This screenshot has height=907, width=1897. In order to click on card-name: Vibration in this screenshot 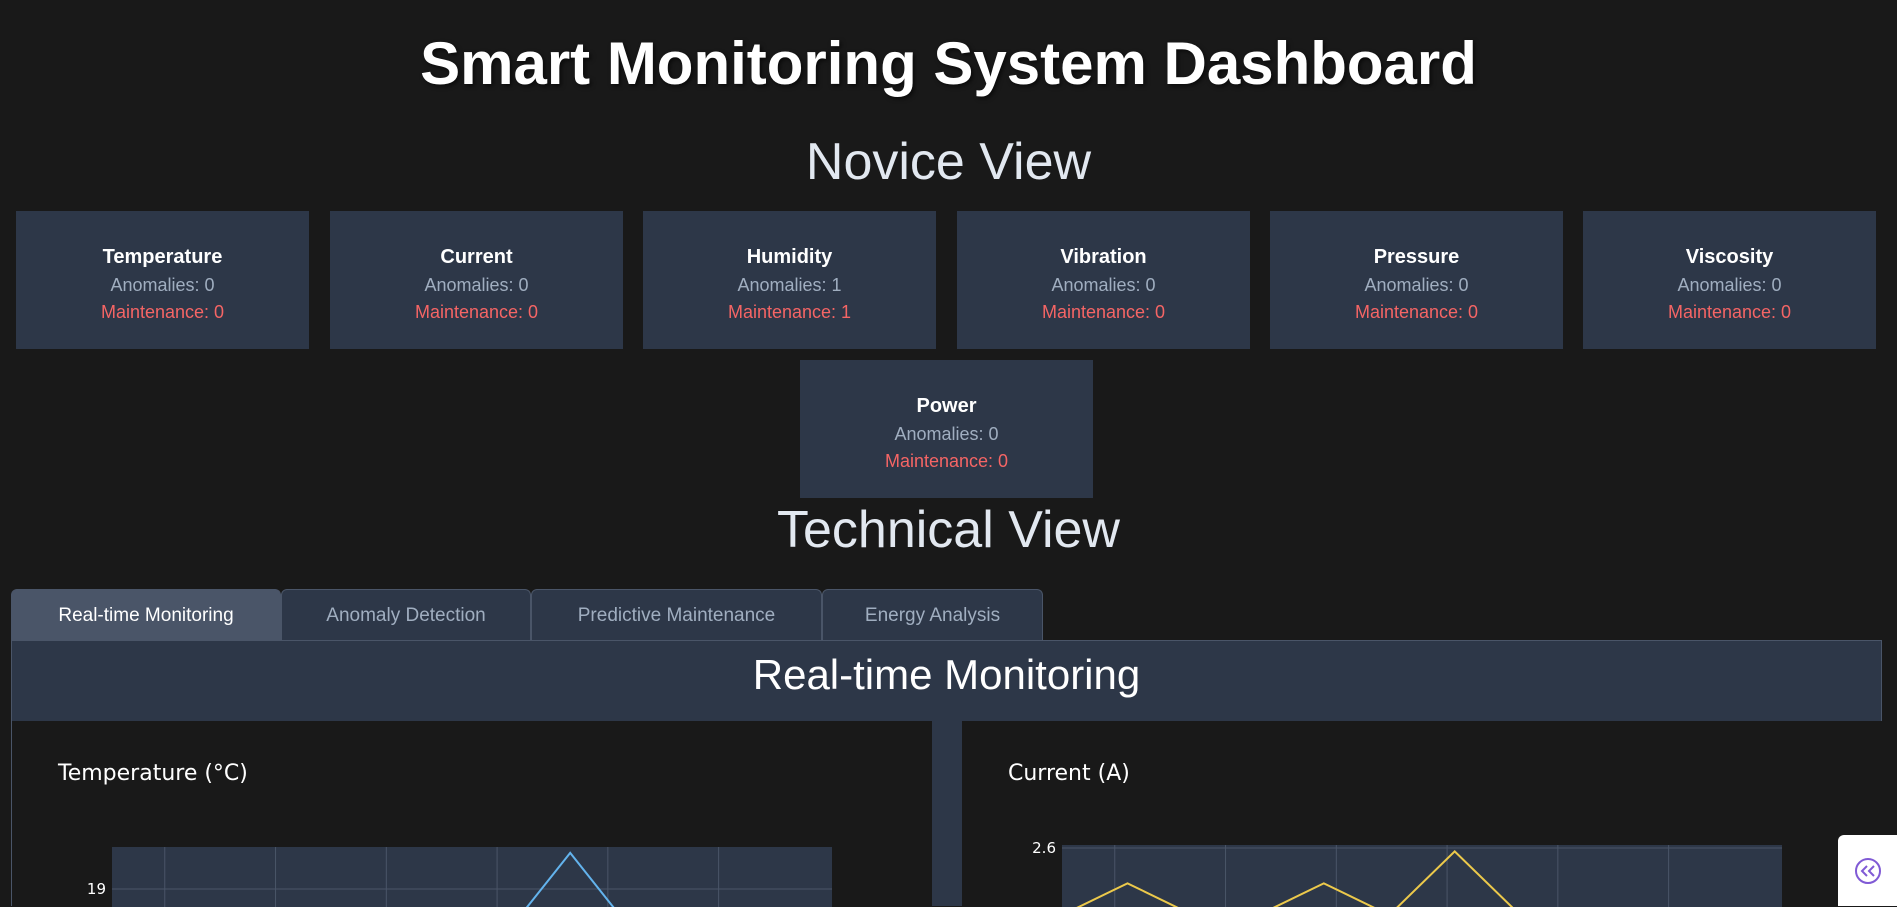, I will do `click(1103, 257)`.